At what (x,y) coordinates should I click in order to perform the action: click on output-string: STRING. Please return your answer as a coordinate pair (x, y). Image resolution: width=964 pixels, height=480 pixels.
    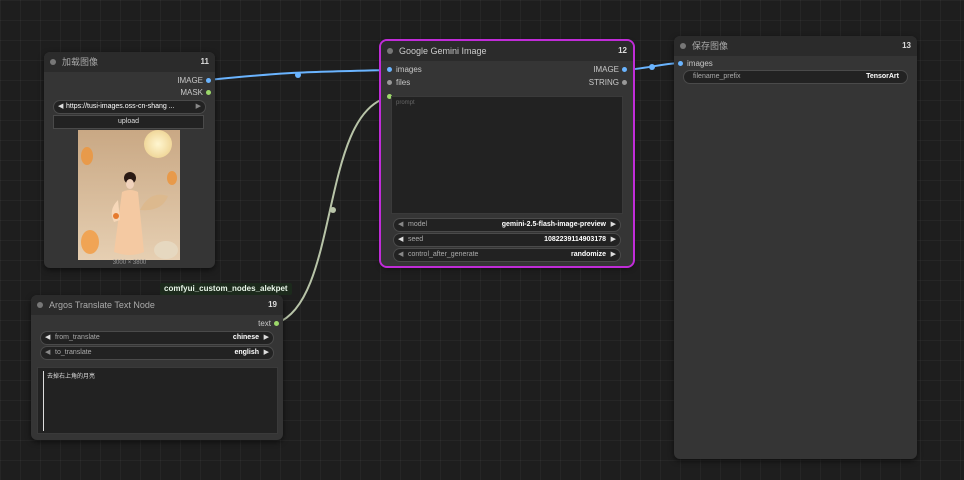
    Looking at the image, I should click on (608, 83).